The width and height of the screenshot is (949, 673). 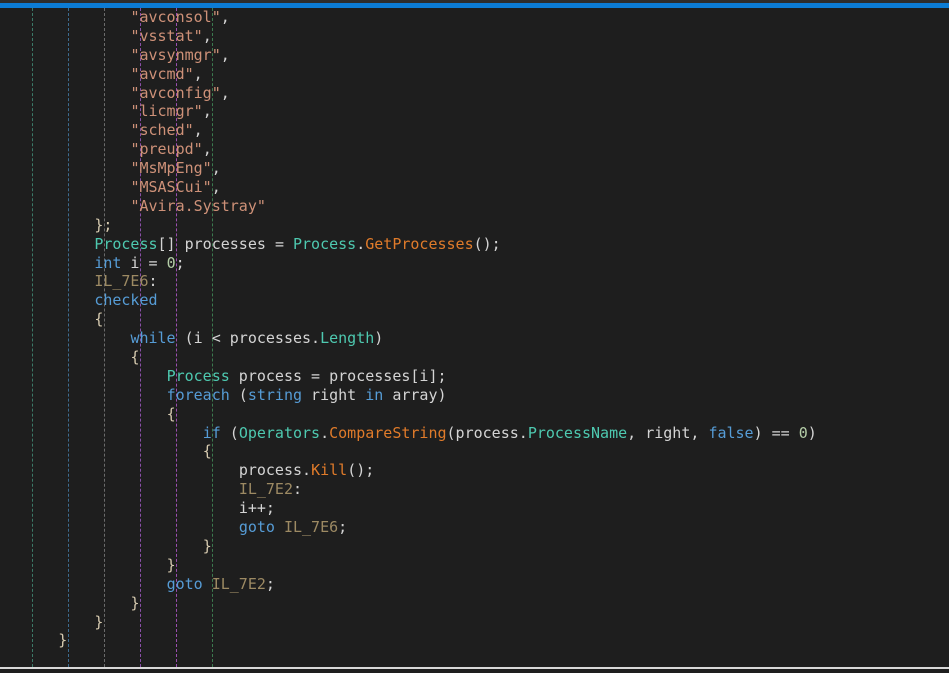 I want to click on code-line: IL_7E2:, so click(x=474, y=489).